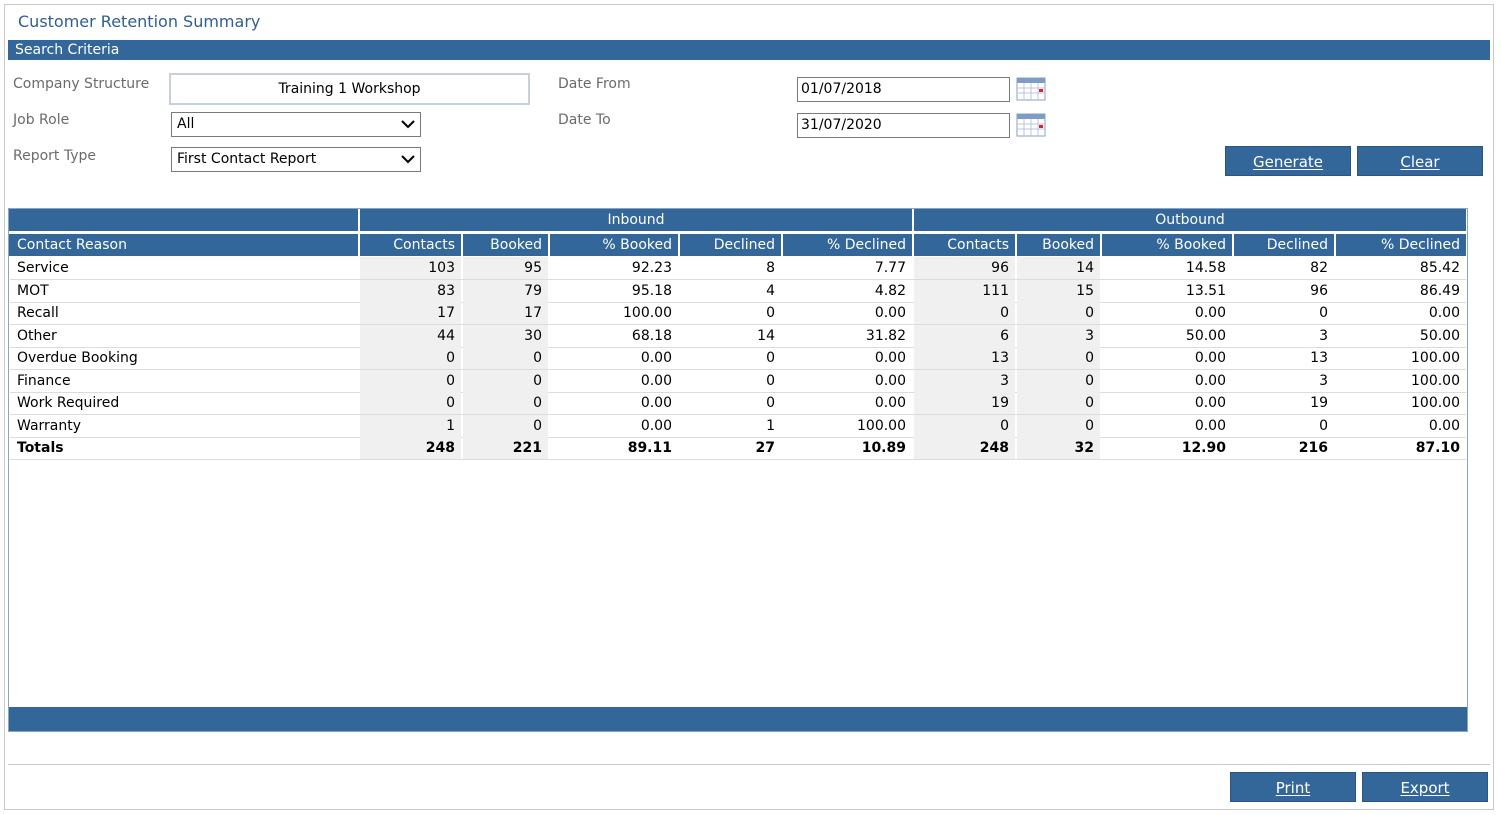  I want to click on clear-button: Clear, so click(1420, 161).